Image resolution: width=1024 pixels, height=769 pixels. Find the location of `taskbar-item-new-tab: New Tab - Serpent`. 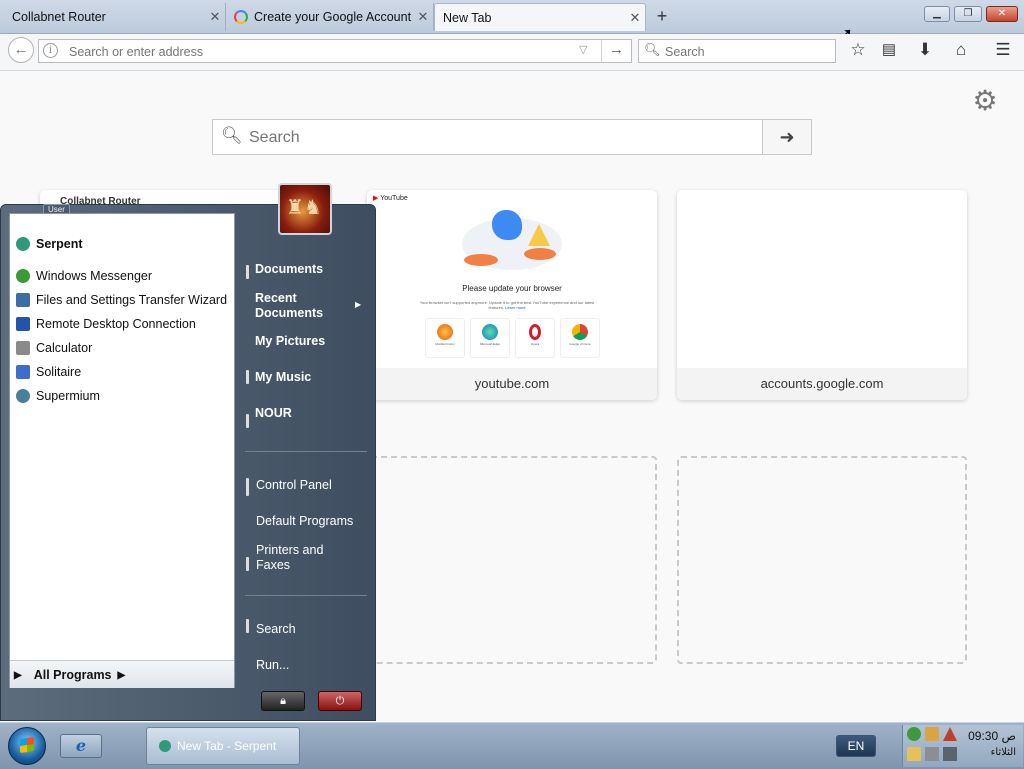

taskbar-item-new-tab: New Tab - Serpent is located at coordinates (223, 746).